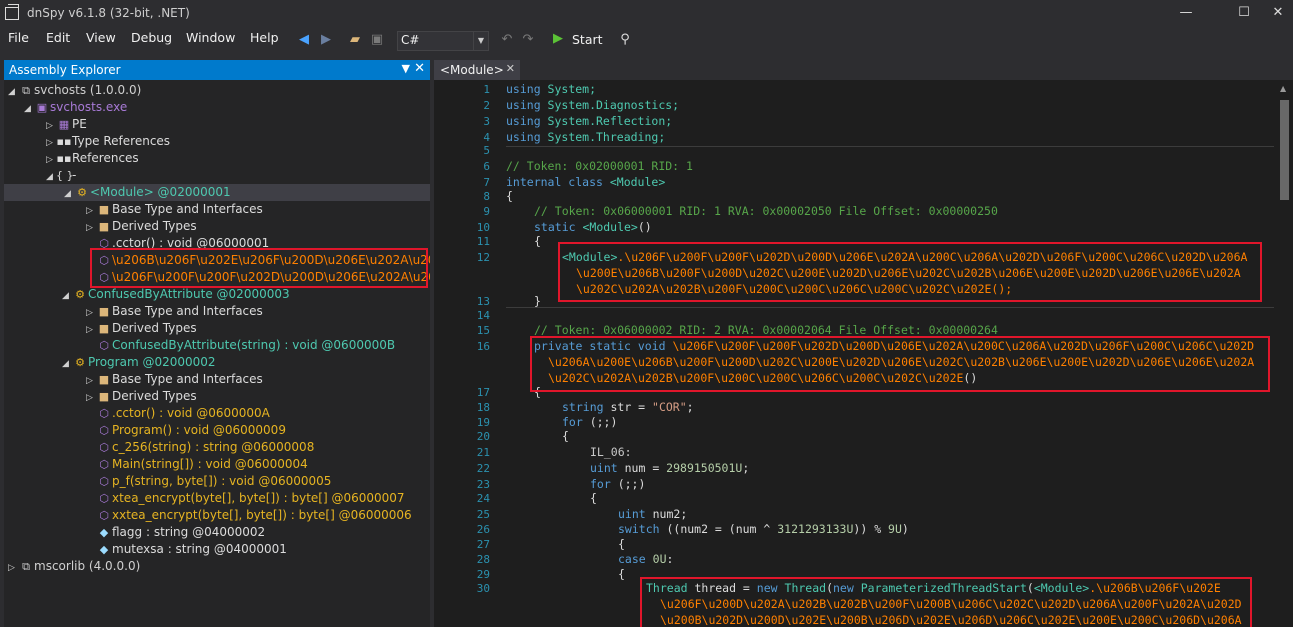 This screenshot has width=1293, height=627. What do you see at coordinates (191, 430) in the screenshot?
I see `tree-node-program-ctor: ⬡ Program() : void @06000009` at bounding box center [191, 430].